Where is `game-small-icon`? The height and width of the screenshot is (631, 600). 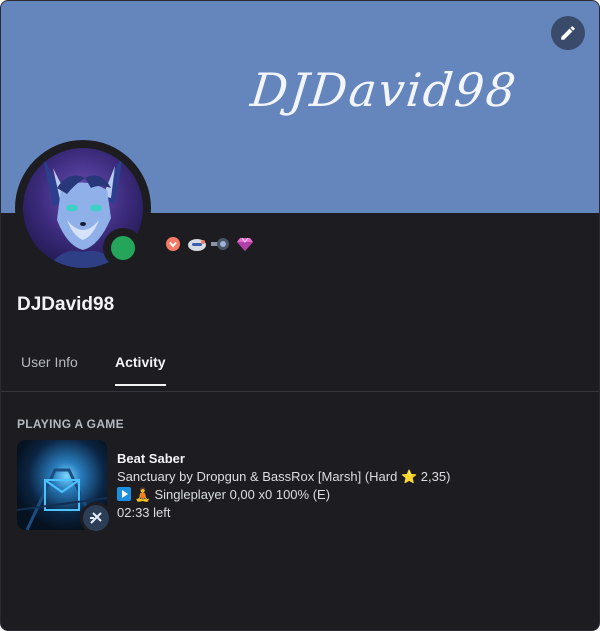
game-small-icon is located at coordinates (96, 518).